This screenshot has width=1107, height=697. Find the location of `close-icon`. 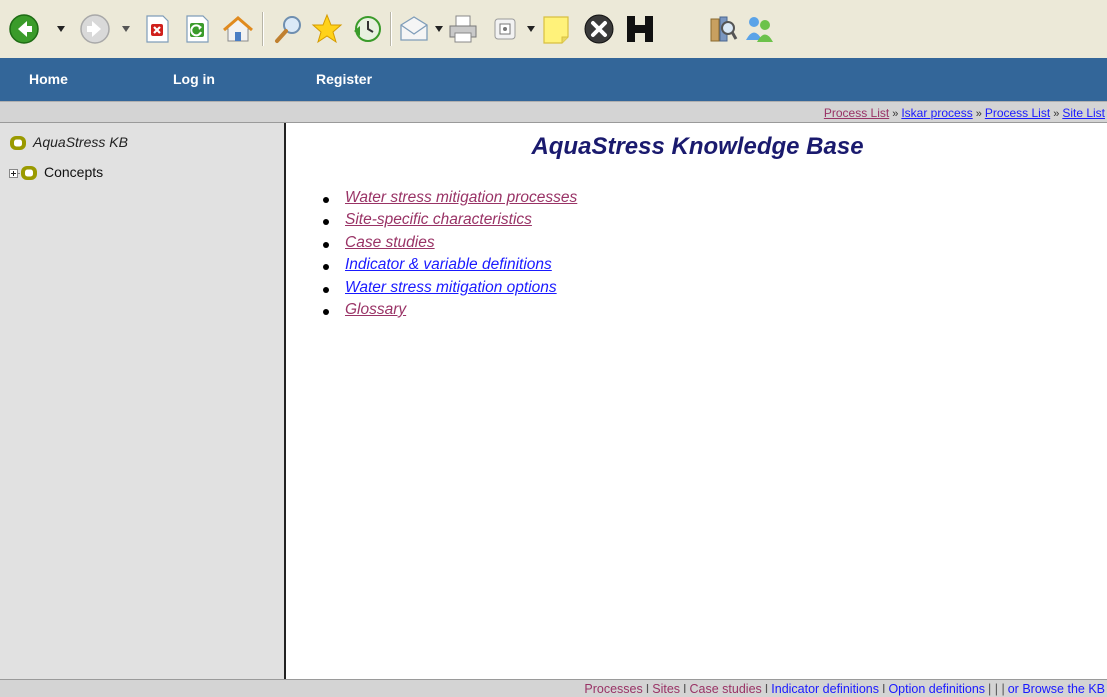

close-icon is located at coordinates (599, 29).